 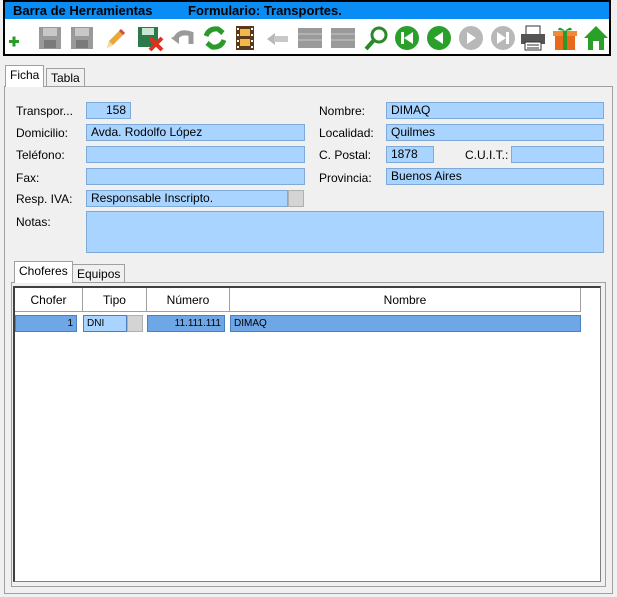 I want to click on next-icon, so click(x=471, y=38).